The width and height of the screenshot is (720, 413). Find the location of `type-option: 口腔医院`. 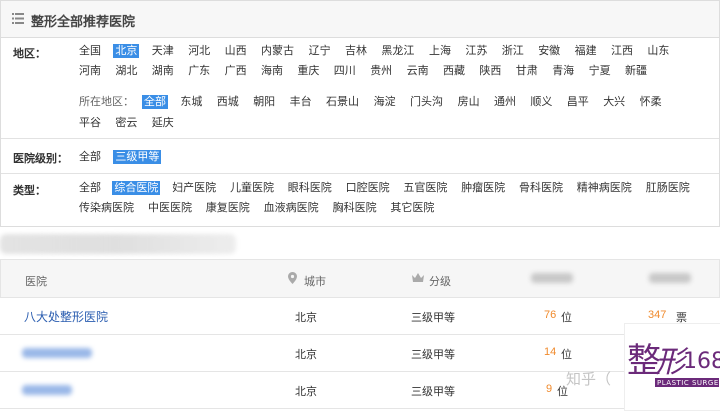

type-option: 口腔医院 is located at coordinates (368, 188).